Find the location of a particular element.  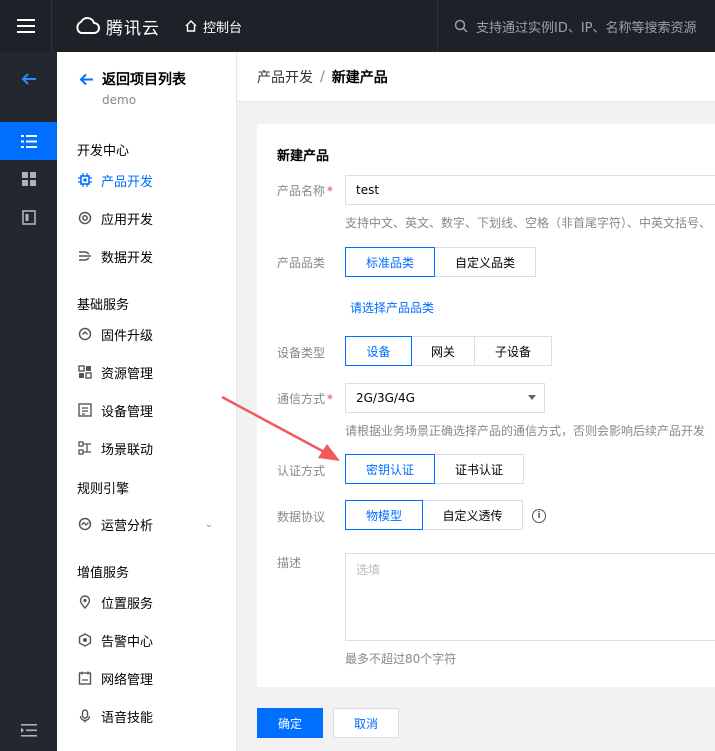

protocol-option-model: 物模型 is located at coordinates (384, 515).